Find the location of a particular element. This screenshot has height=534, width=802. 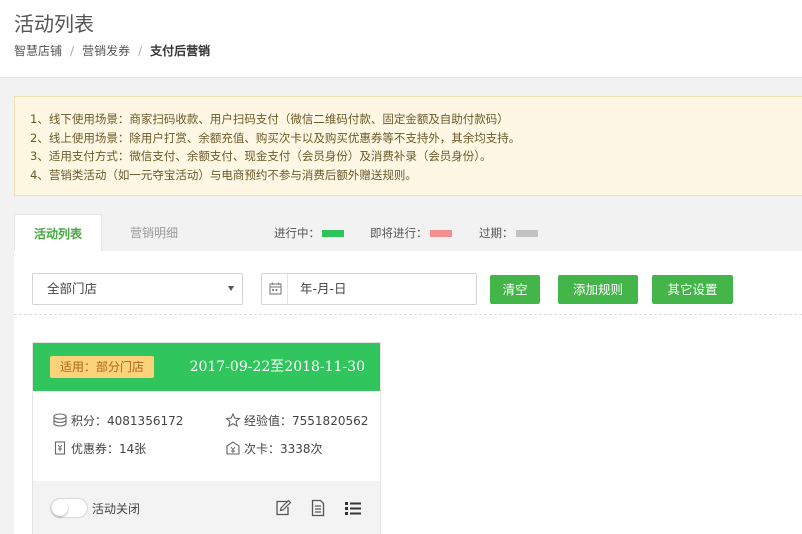

legend-upcoming: 即将进行： is located at coordinates (411, 233).